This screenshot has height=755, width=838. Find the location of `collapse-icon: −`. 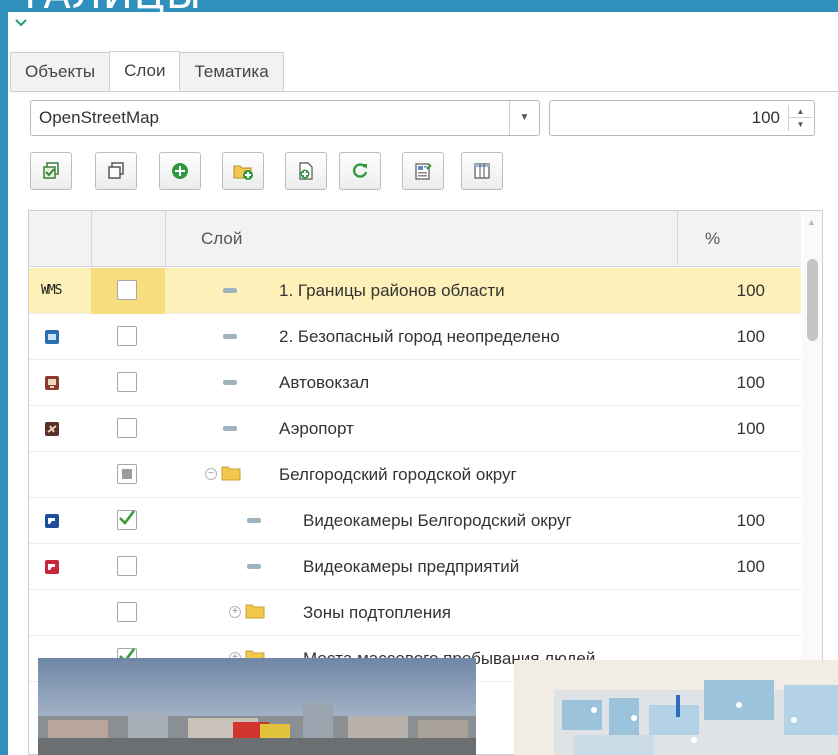

collapse-icon: − is located at coordinates (211, 474).